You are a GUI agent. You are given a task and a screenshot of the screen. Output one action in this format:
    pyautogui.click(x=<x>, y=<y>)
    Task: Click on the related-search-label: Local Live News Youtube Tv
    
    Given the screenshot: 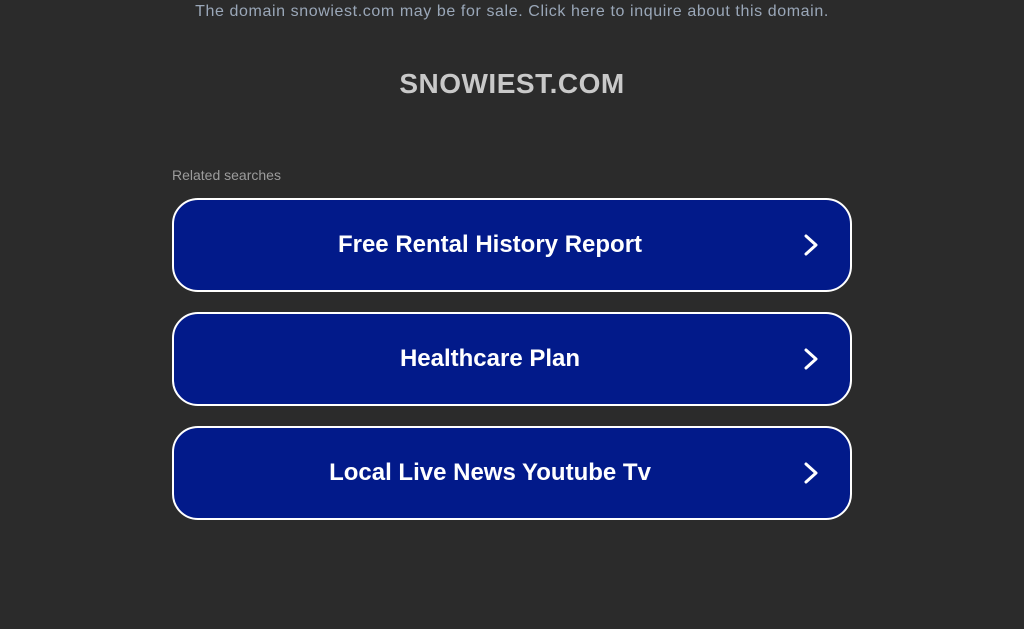 What is the action you would take?
    pyautogui.click(x=490, y=472)
    